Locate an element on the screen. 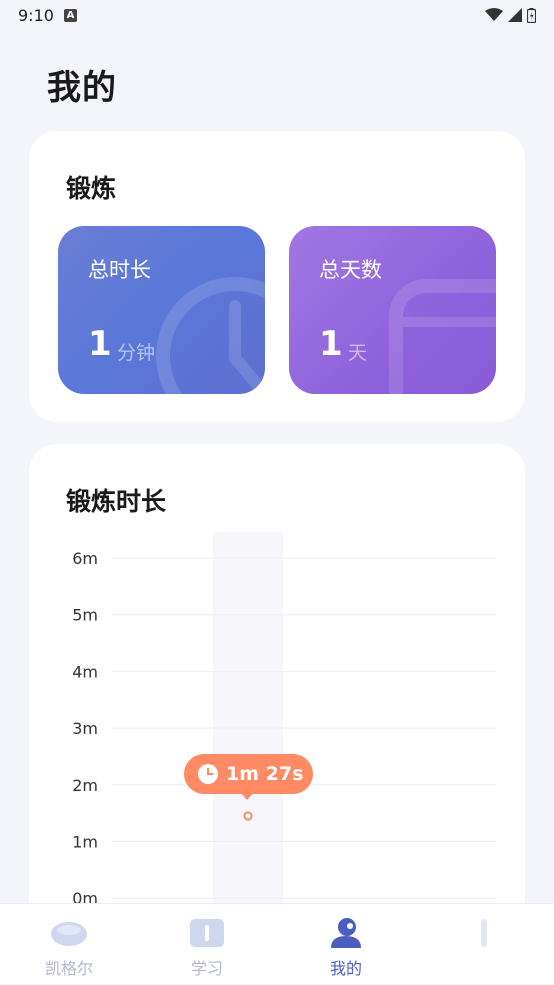 This screenshot has height=985, width=554. wifi-icon is located at coordinates (494, 14).